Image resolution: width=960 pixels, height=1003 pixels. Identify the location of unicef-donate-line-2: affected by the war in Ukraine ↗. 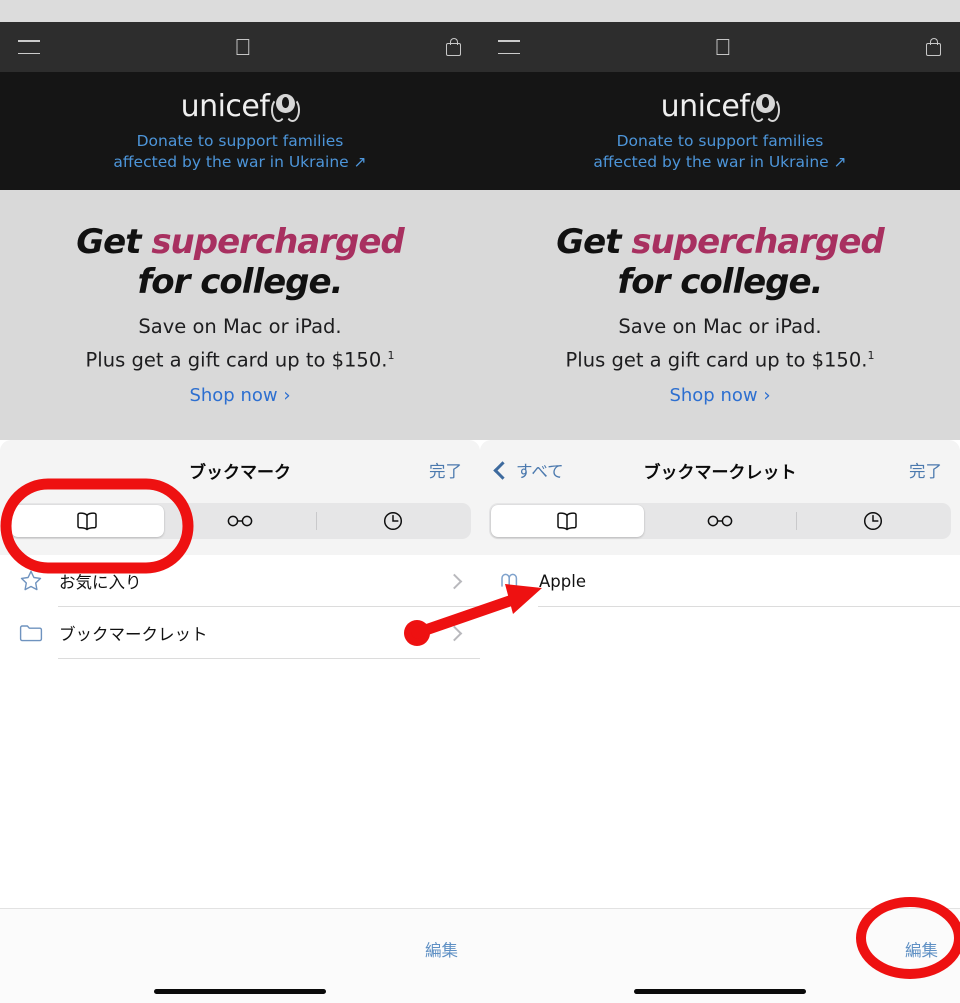
(239, 162).